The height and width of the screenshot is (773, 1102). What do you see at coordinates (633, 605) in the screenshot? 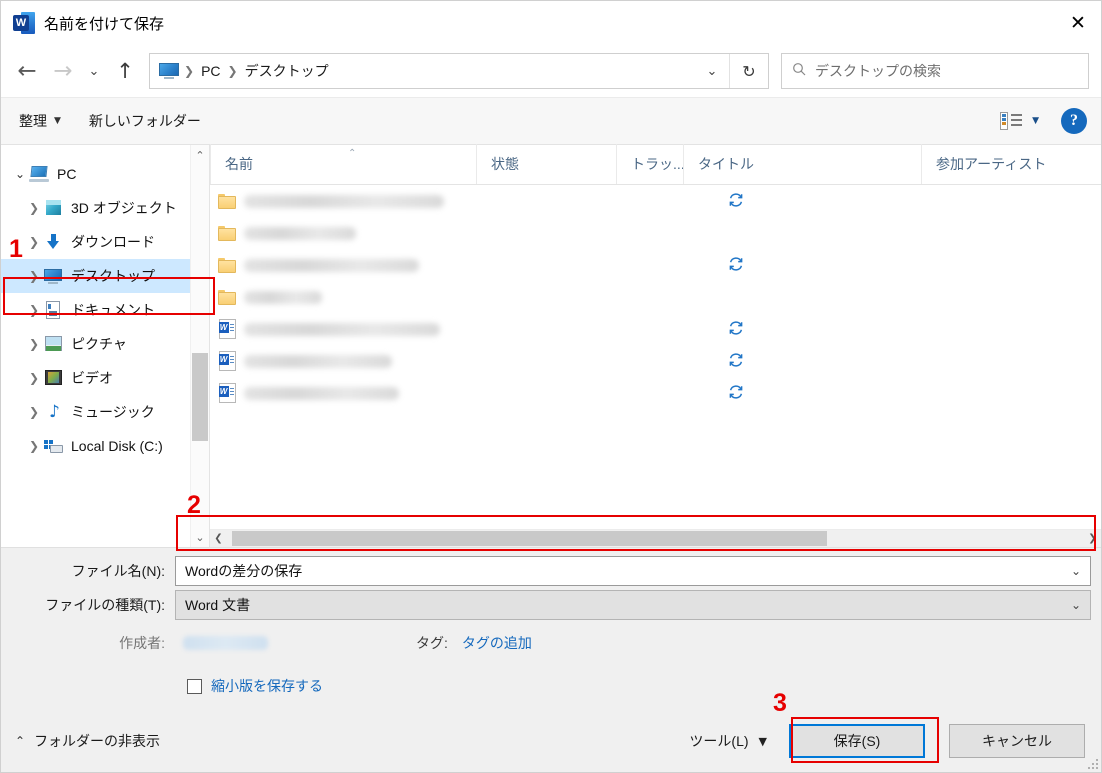
I see `filetype-select: Word 文書 ⌄` at bounding box center [633, 605].